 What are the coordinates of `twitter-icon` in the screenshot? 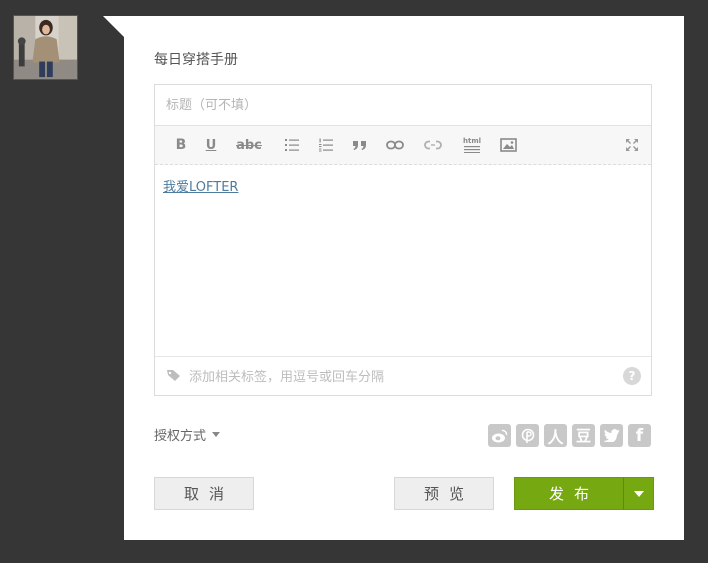 It's located at (611, 435).